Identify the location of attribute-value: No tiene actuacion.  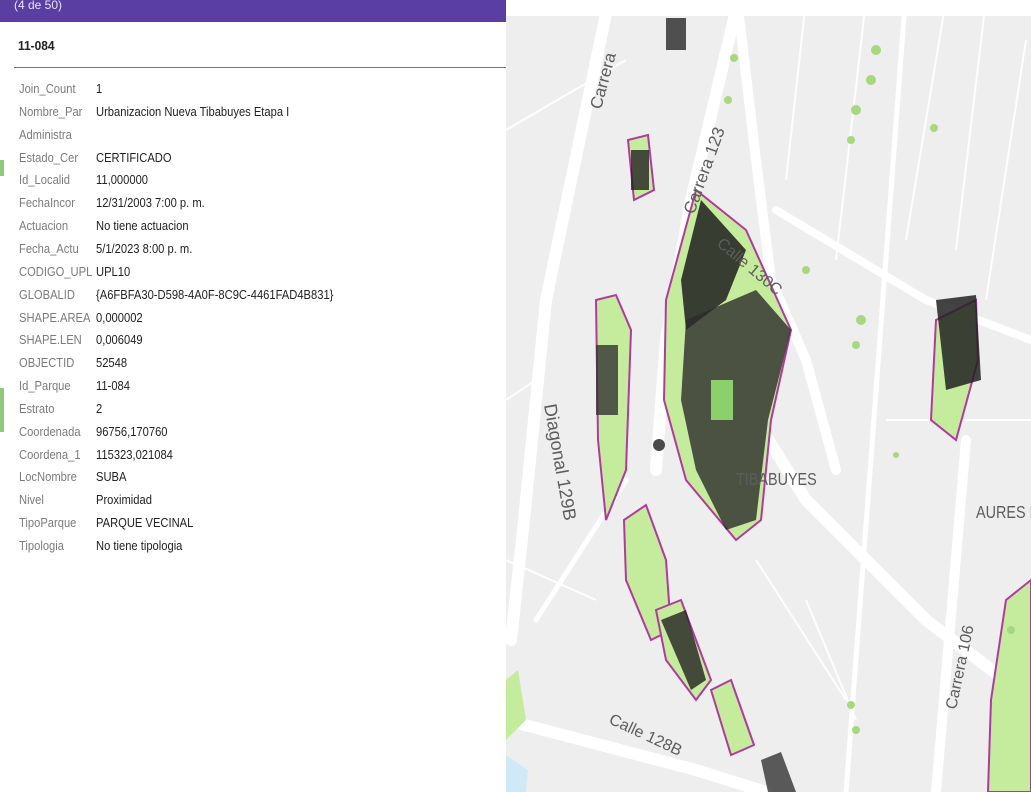
(142, 226).